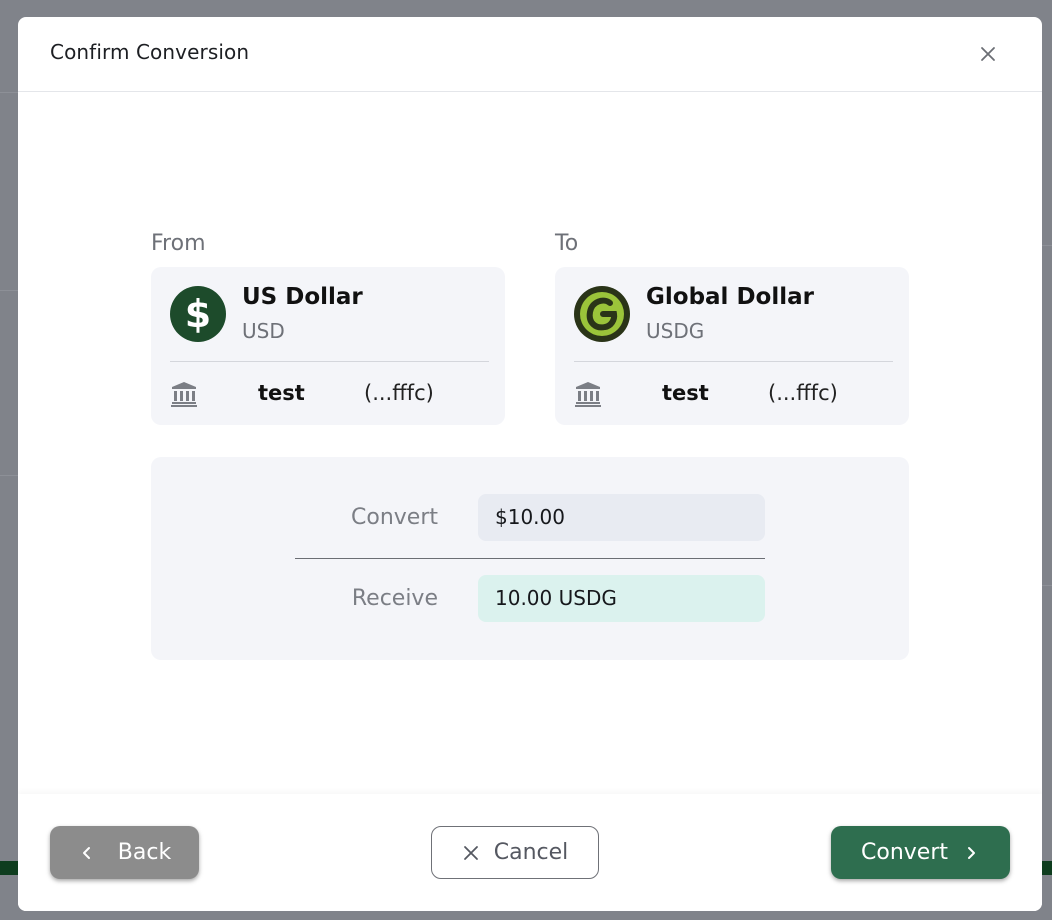 Image resolution: width=1052 pixels, height=920 pixels. I want to click on convert-button: Convert, so click(920, 852).